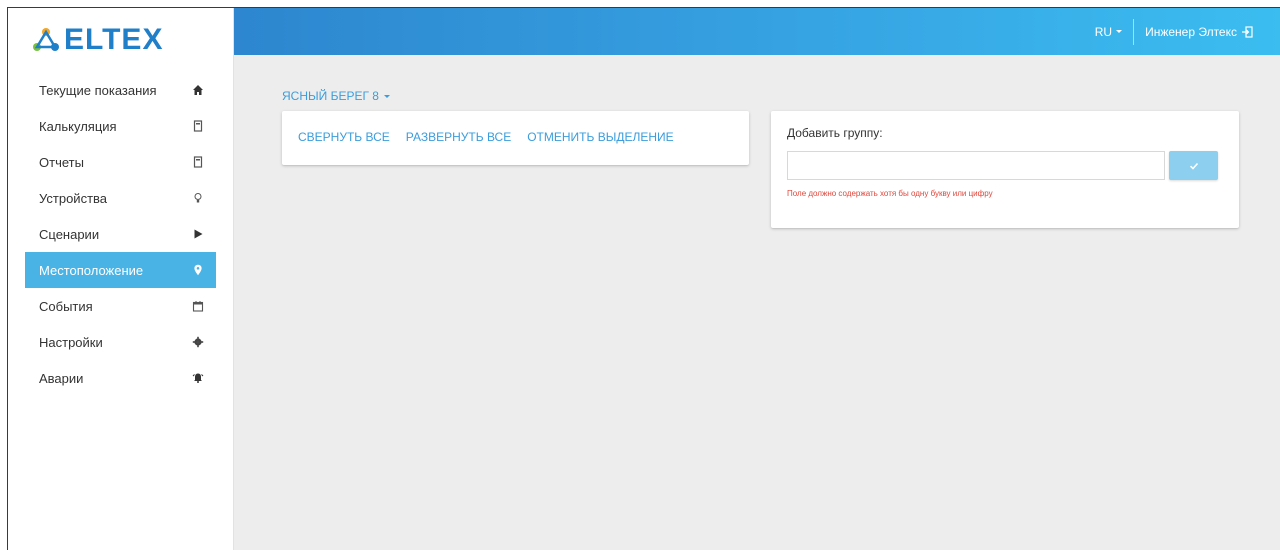 The width and height of the screenshot is (1280, 550). What do you see at coordinates (1114, 32) in the screenshot?
I see `language-dropdown: RU` at bounding box center [1114, 32].